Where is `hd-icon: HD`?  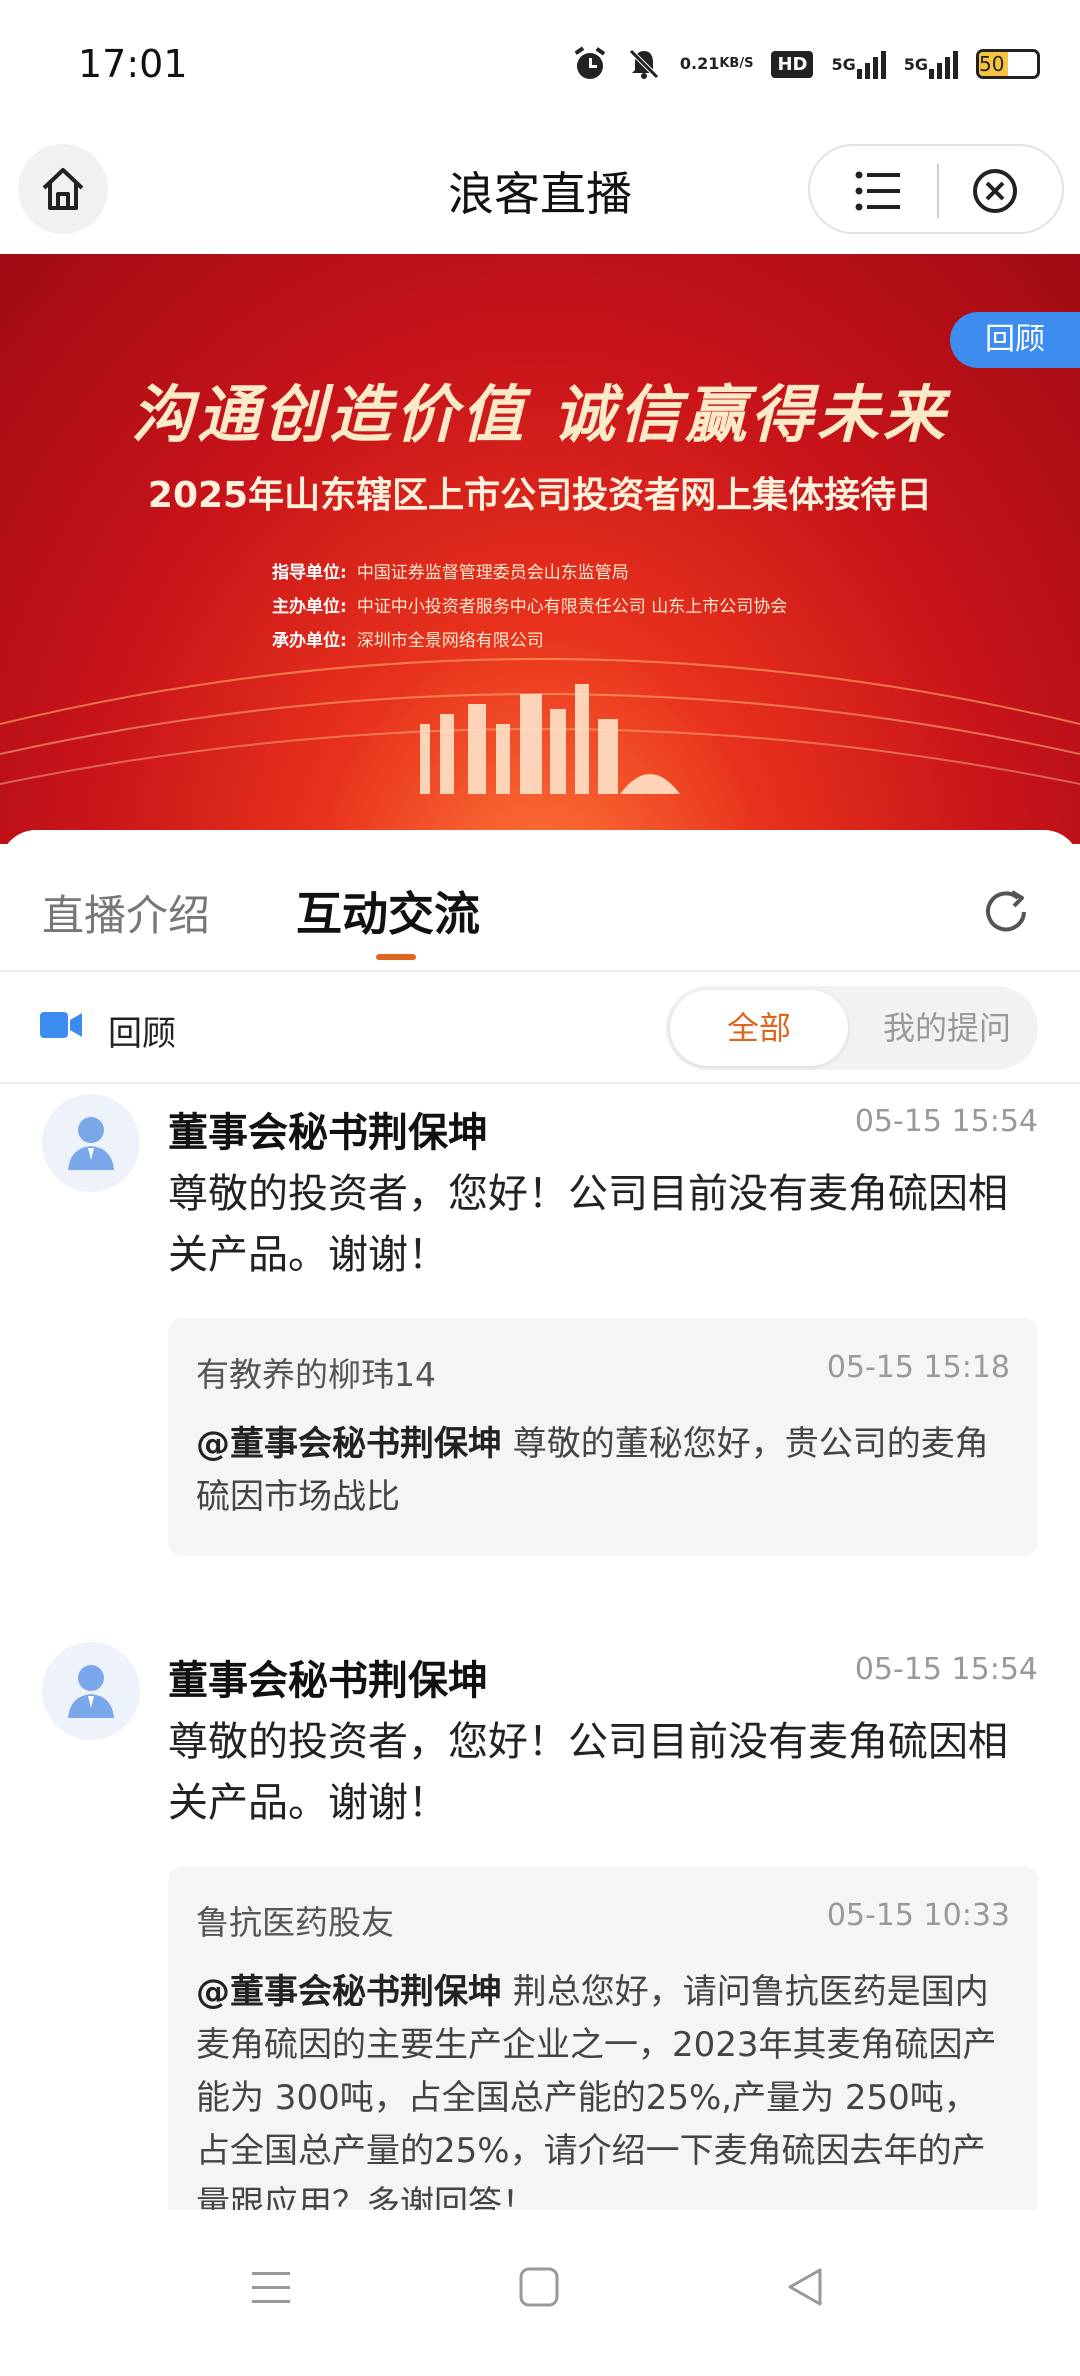
hd-icon: HD is located at coordinates (792, 64).